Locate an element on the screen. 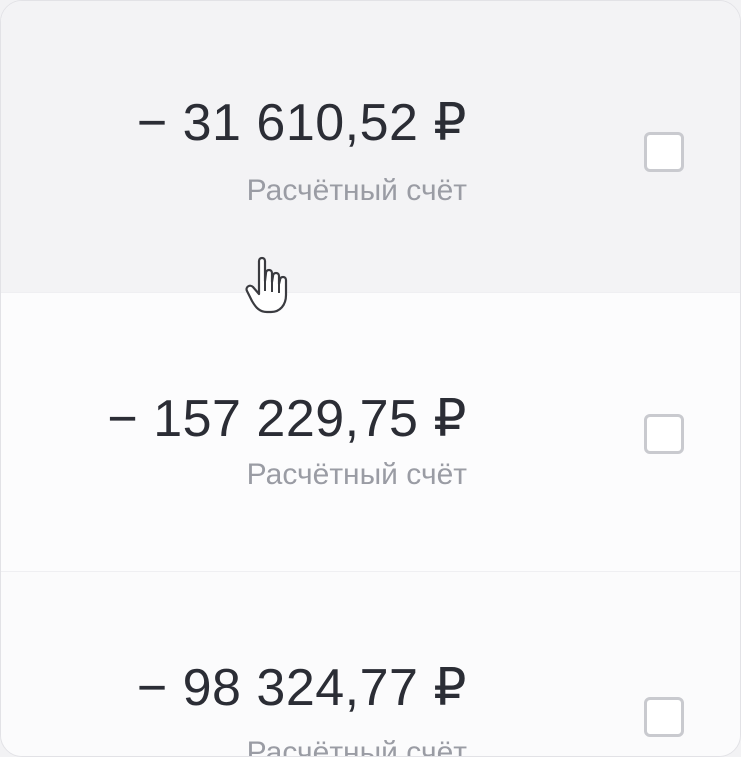 The height and width of the screenshot is (757, 741). transaction-amount: − 31 610,52 ₽ is located at coordinates (301, 123).